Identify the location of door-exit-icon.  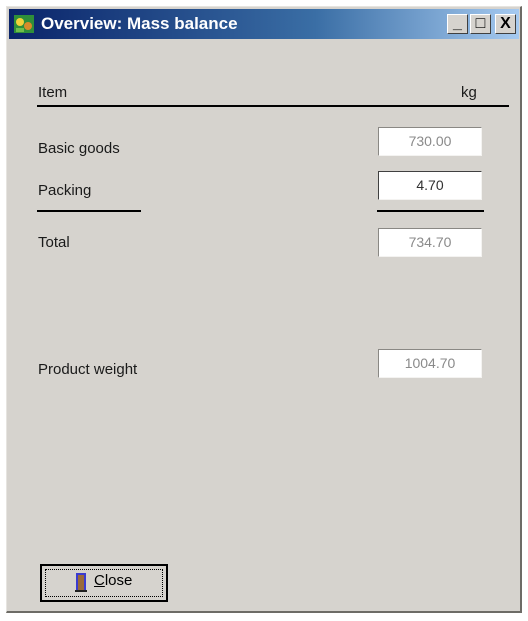
(81, 582).